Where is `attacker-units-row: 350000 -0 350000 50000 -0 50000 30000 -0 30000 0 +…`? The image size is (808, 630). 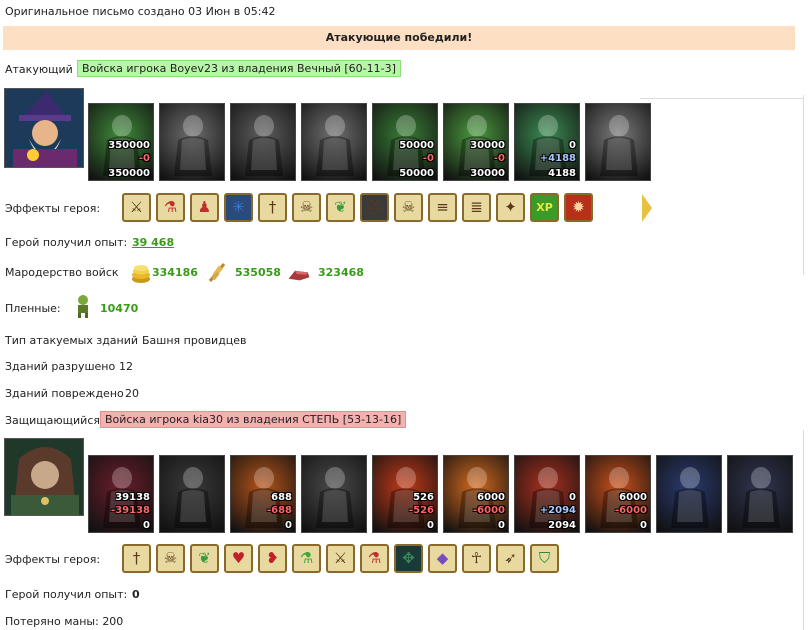 attacker-units-row: 350000 -0 350000 50000 -0 50000 30000 -0 30000 0 +… is located at coordinates (369, 142).